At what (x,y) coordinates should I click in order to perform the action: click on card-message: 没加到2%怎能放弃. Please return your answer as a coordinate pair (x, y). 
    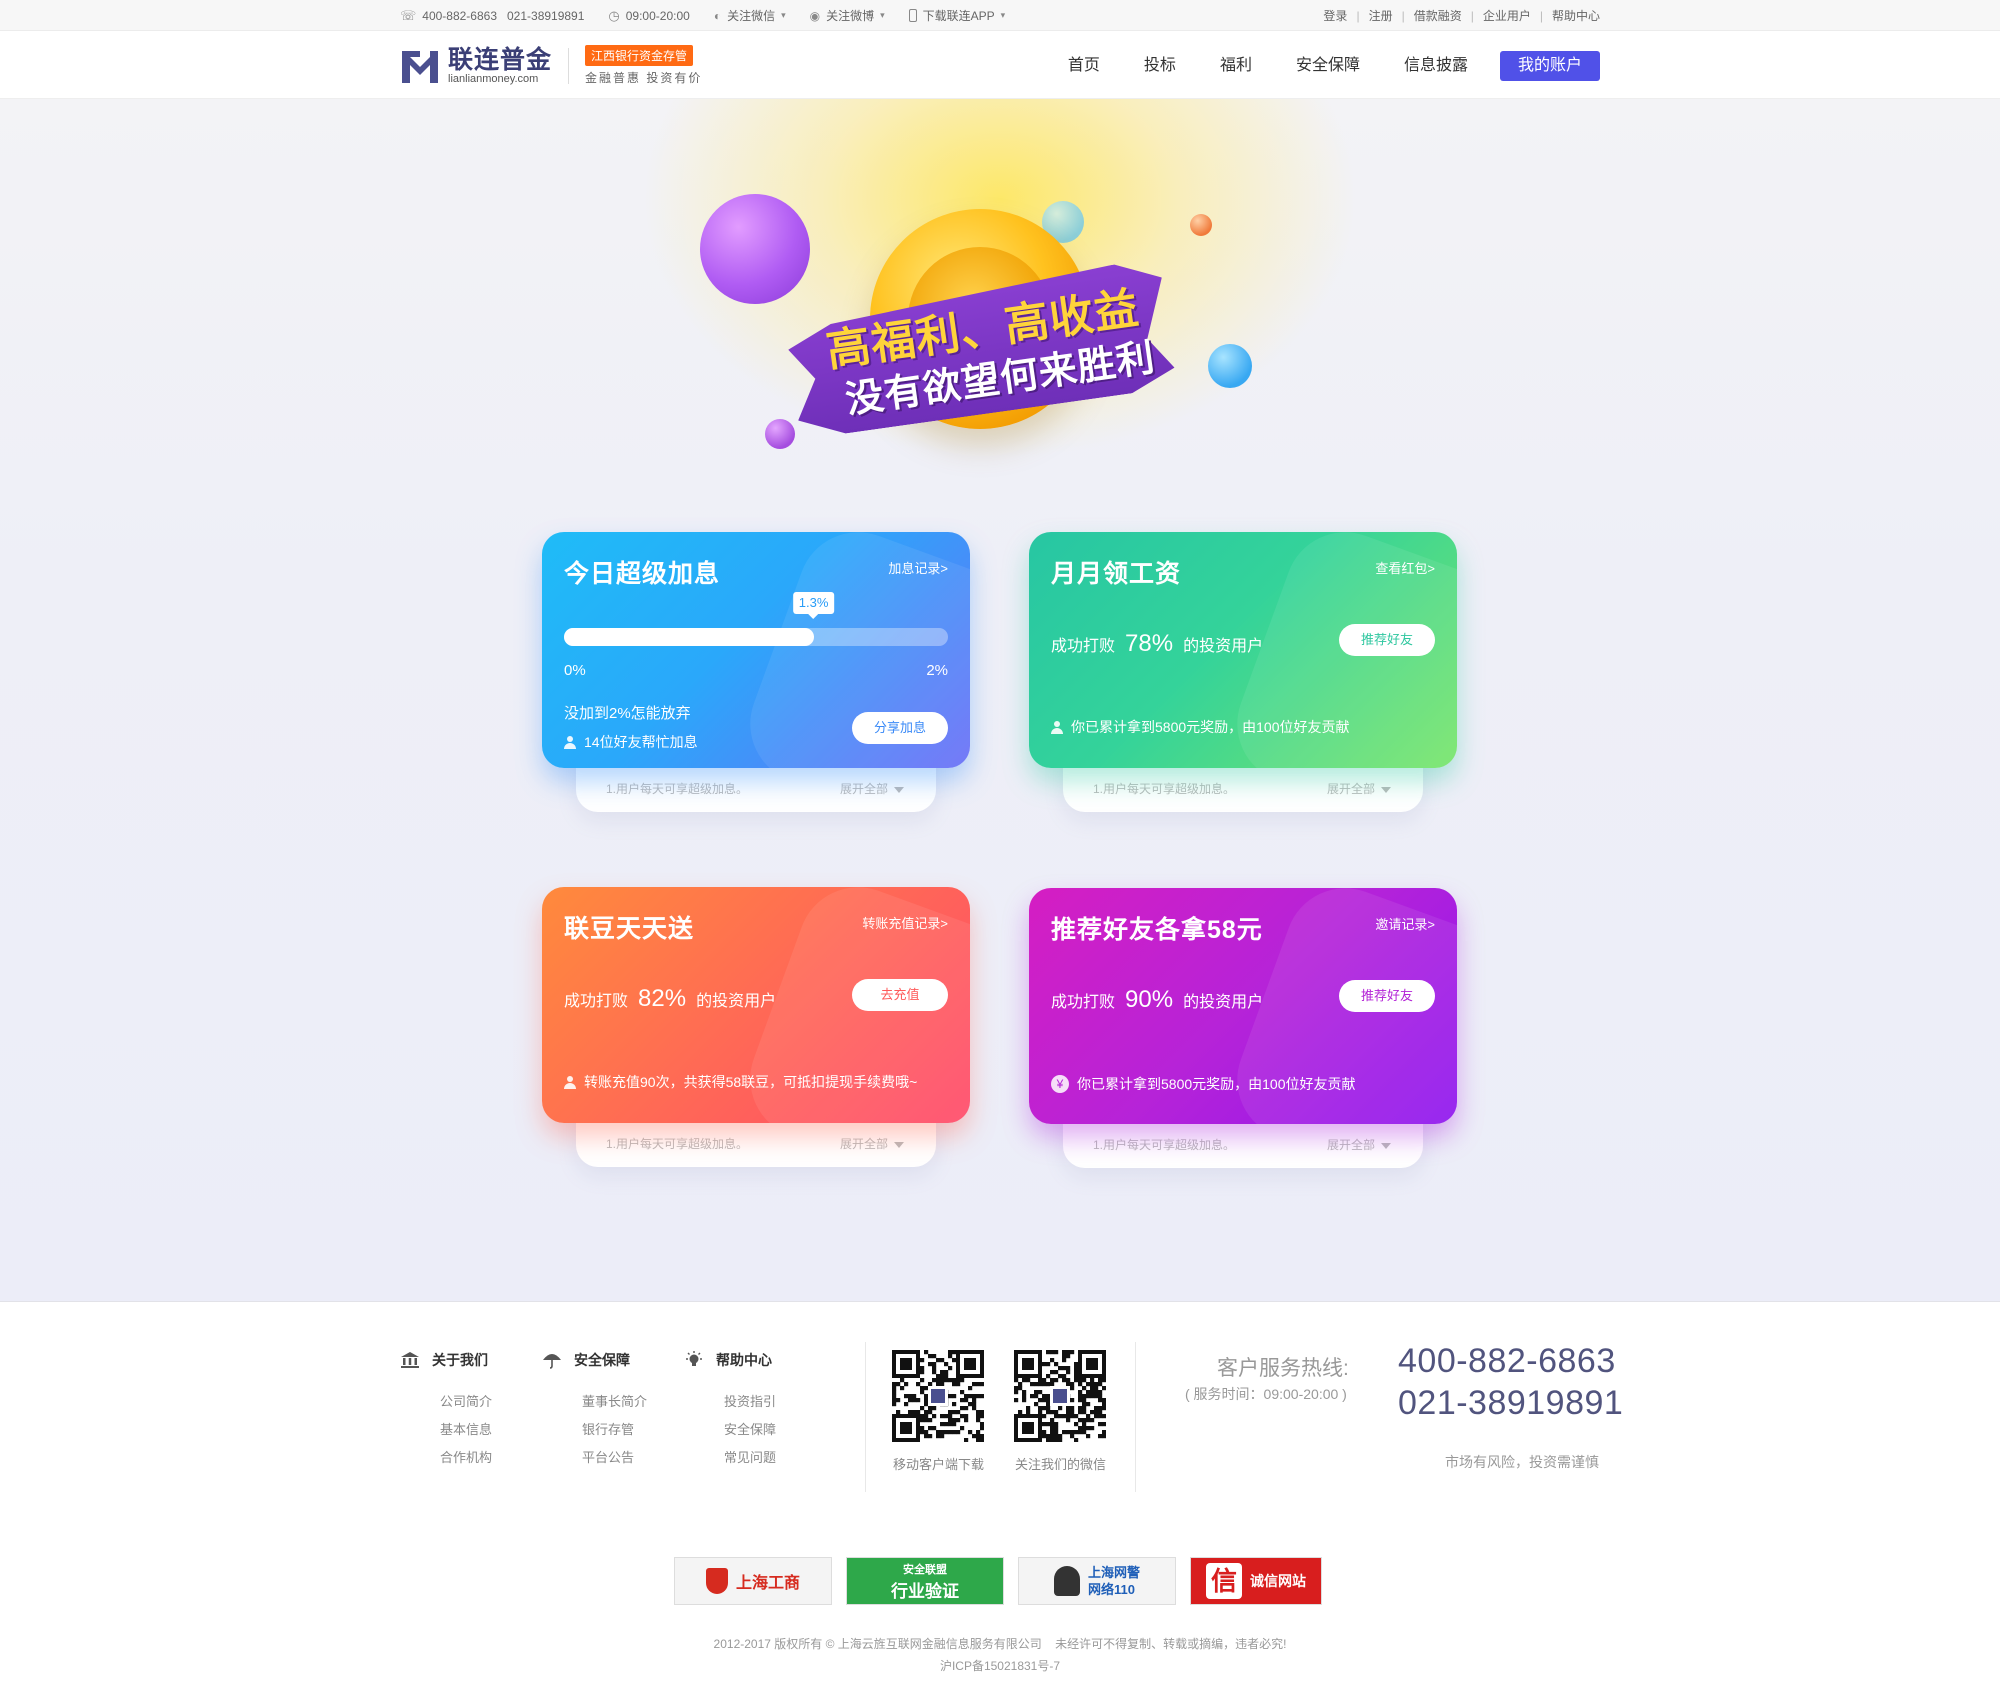
    Looking at the image, I should click on (627, 713).